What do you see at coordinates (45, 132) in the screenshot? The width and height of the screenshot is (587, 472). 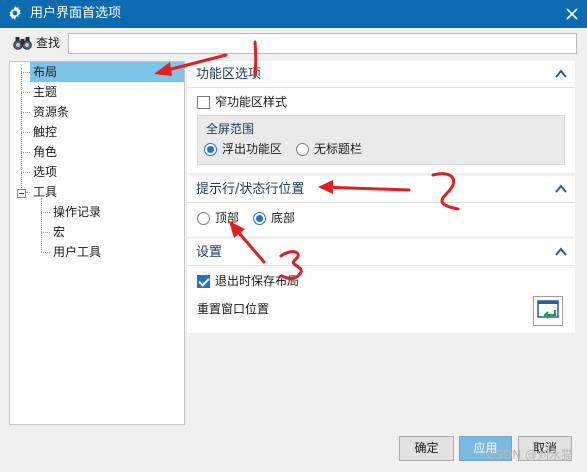 I see `tree-item-touch: 触控` at bounding box center [45, 132].